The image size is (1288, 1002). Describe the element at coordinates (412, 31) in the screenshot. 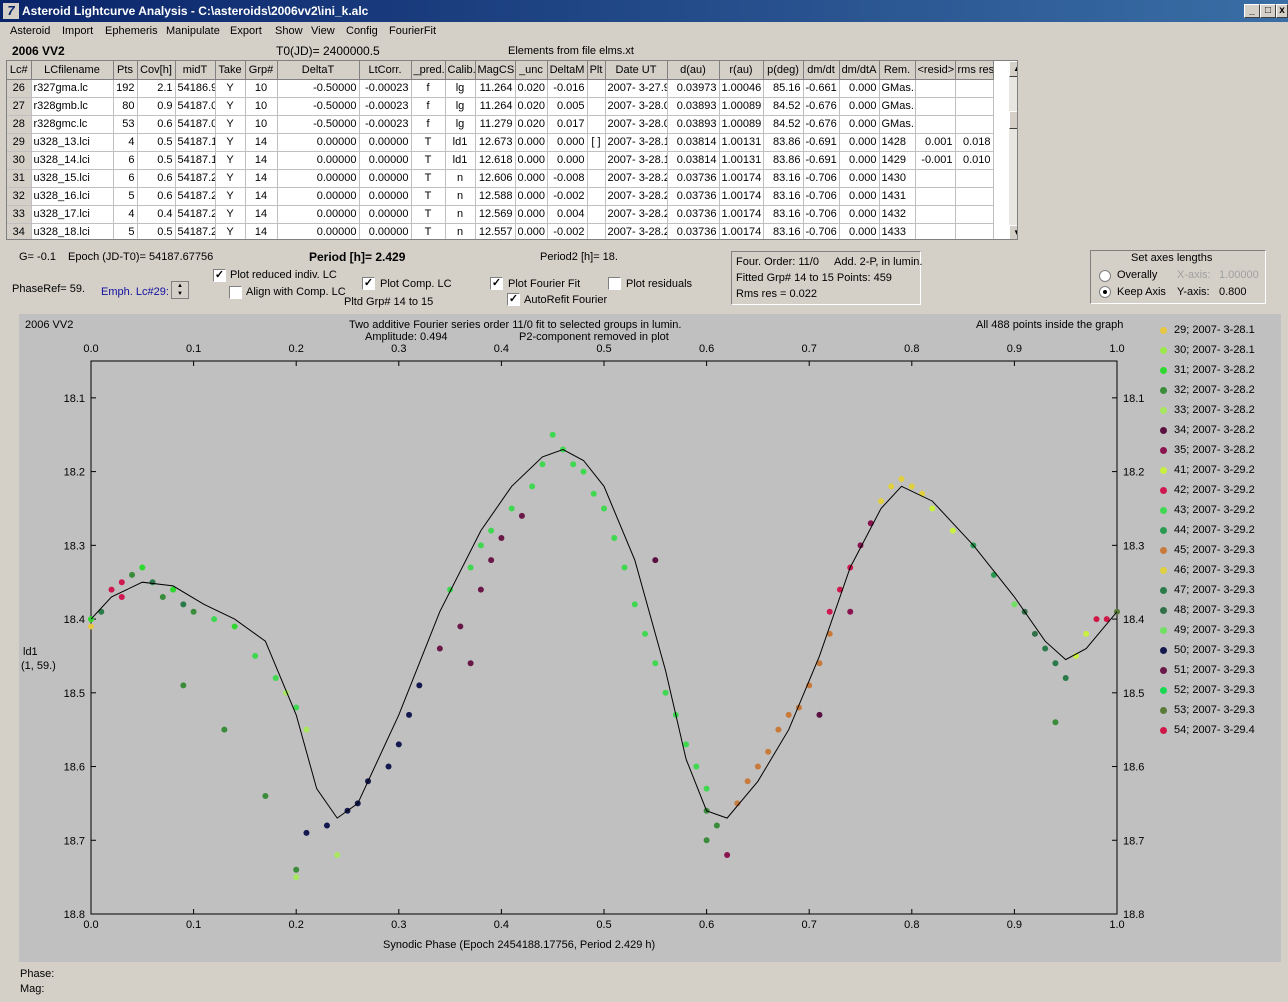

I see `menu-fourierfit: FourierFit` at that location.